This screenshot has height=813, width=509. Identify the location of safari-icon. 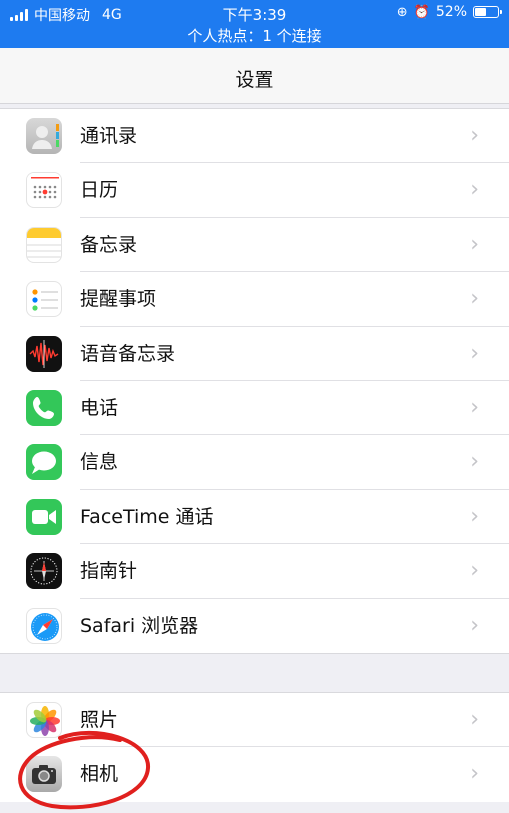
(44, 625).